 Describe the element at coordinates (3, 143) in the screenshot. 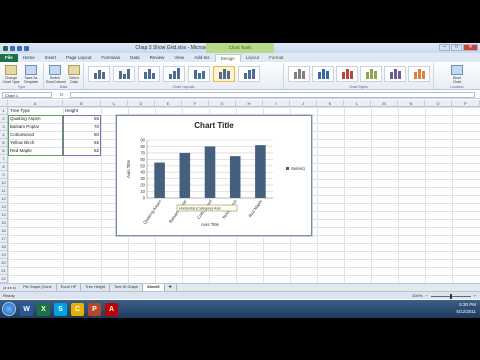

I see `row-header: 5` at that location.